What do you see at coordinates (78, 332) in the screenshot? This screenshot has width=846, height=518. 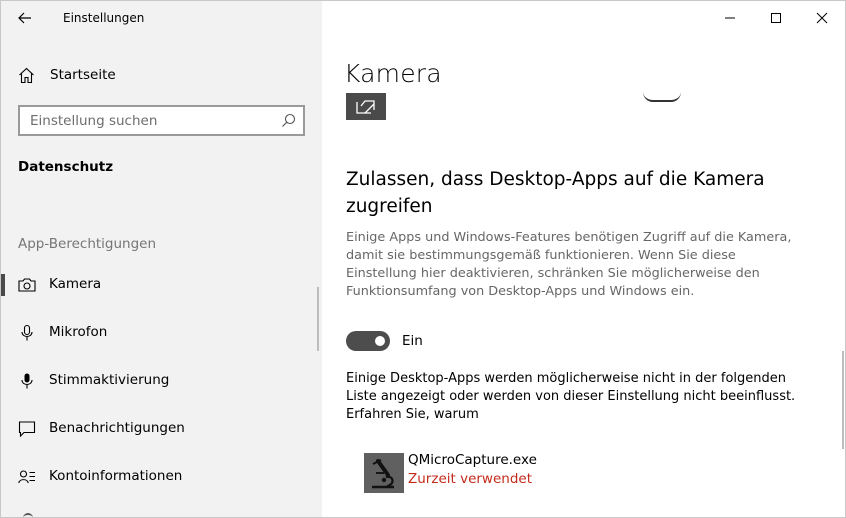 I see `sidebar-item-label: Mikrofon` at bounding box center [78, 332].